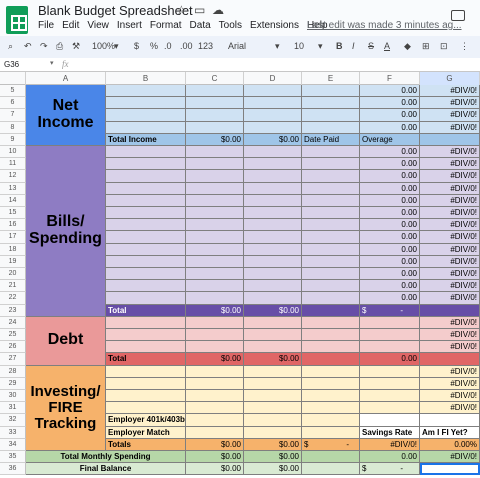 The image size is (480, 478). Describe the element at coordinates (13, 249) in the screenshot. I see `row-header-18: 18` at that location.